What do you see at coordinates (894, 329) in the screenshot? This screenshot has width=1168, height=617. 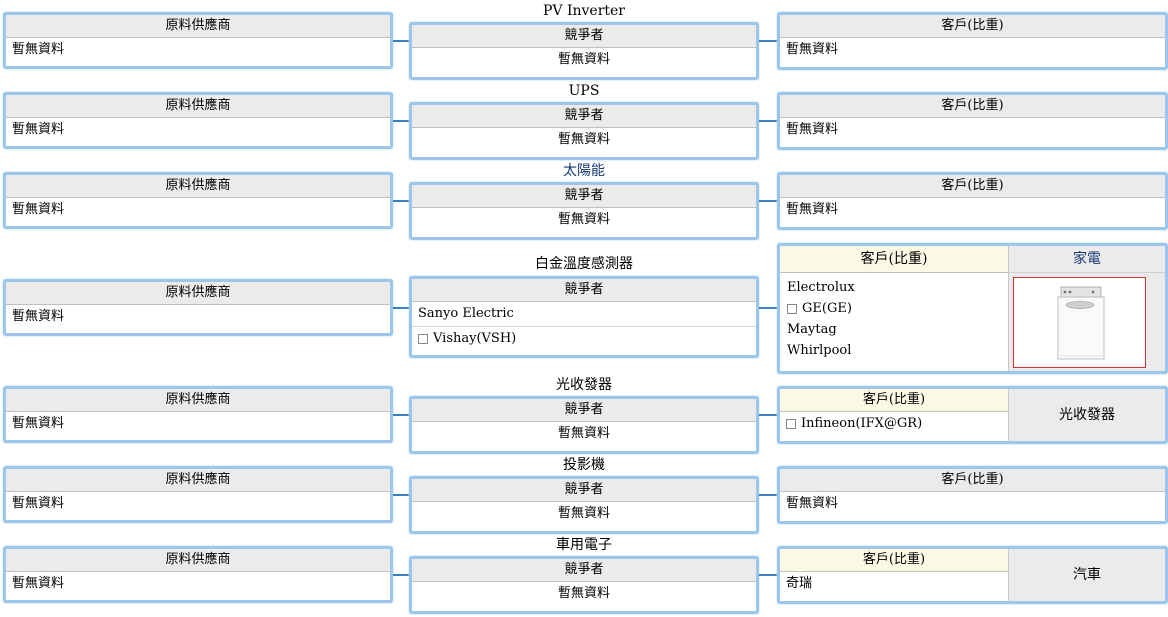 I see `customer-item: Maytag` at bounding box center [894, 329].